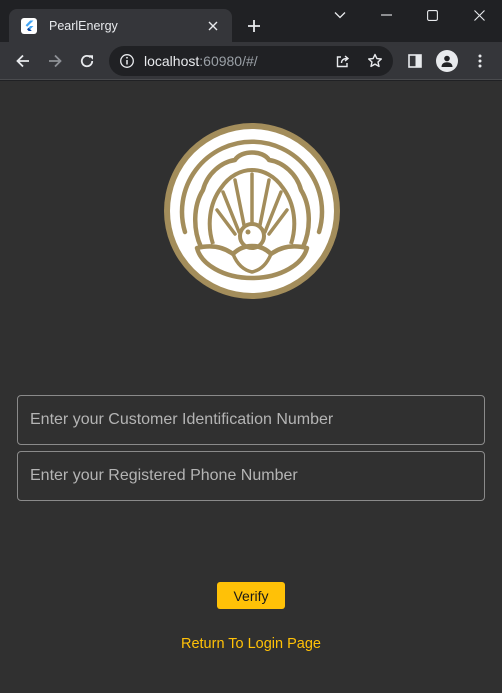 The image size is (502, 693). Describe the element at coordinates (254, 26) in the screenshot. I see `plus-icon` at that location.